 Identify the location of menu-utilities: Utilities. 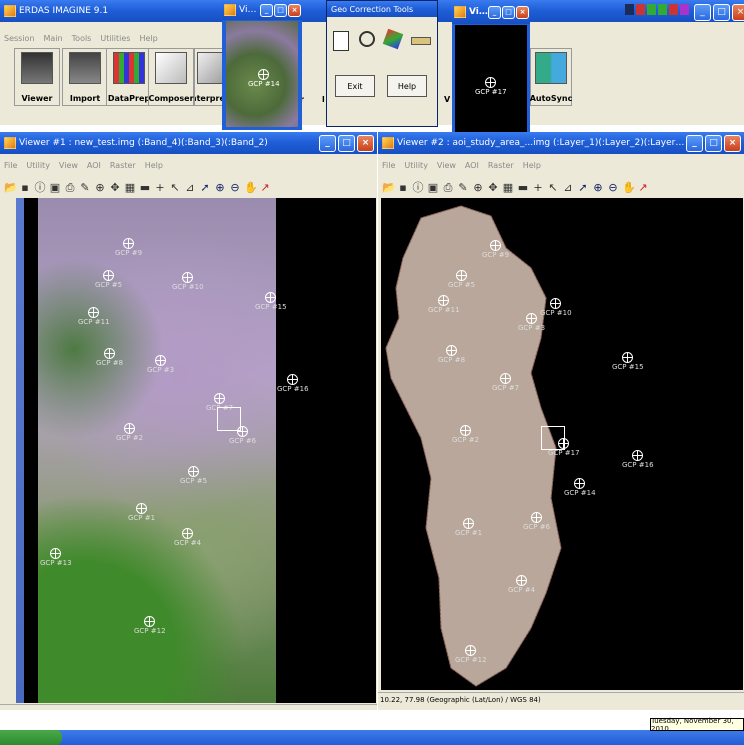
(115, 38).